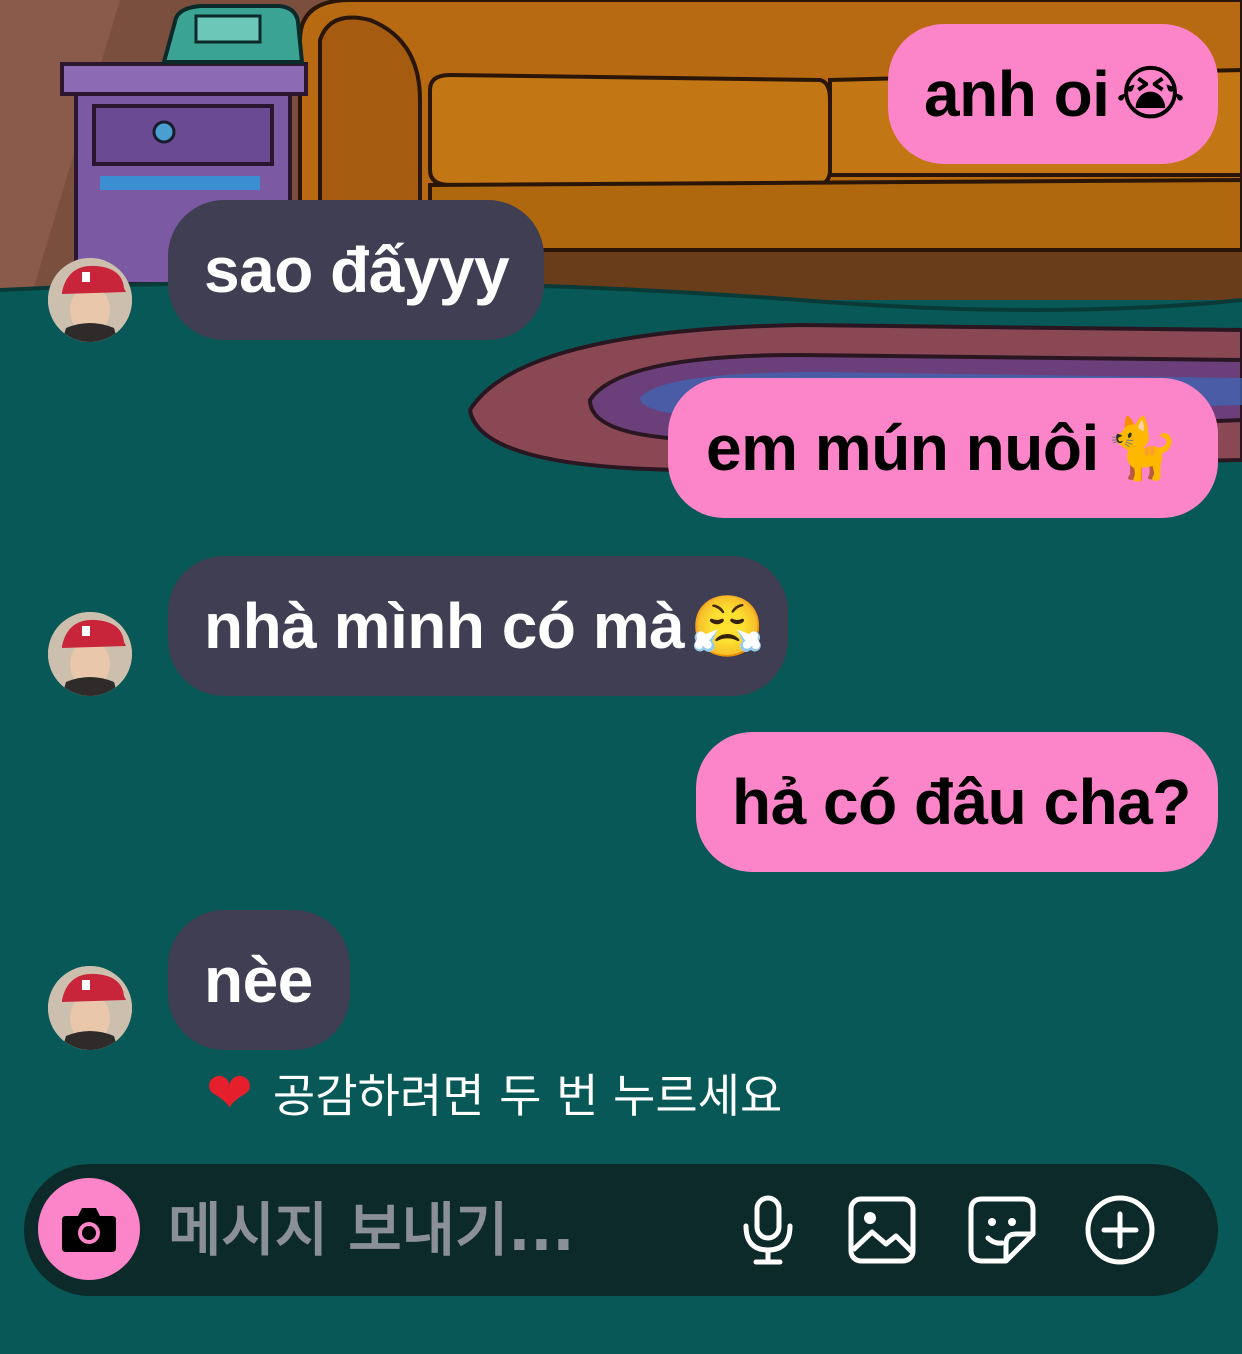 Image resolution: width=1242 pixels, height=1354 pixels. I want to click on message-text: nhà mình có mà, so click(444, 626).